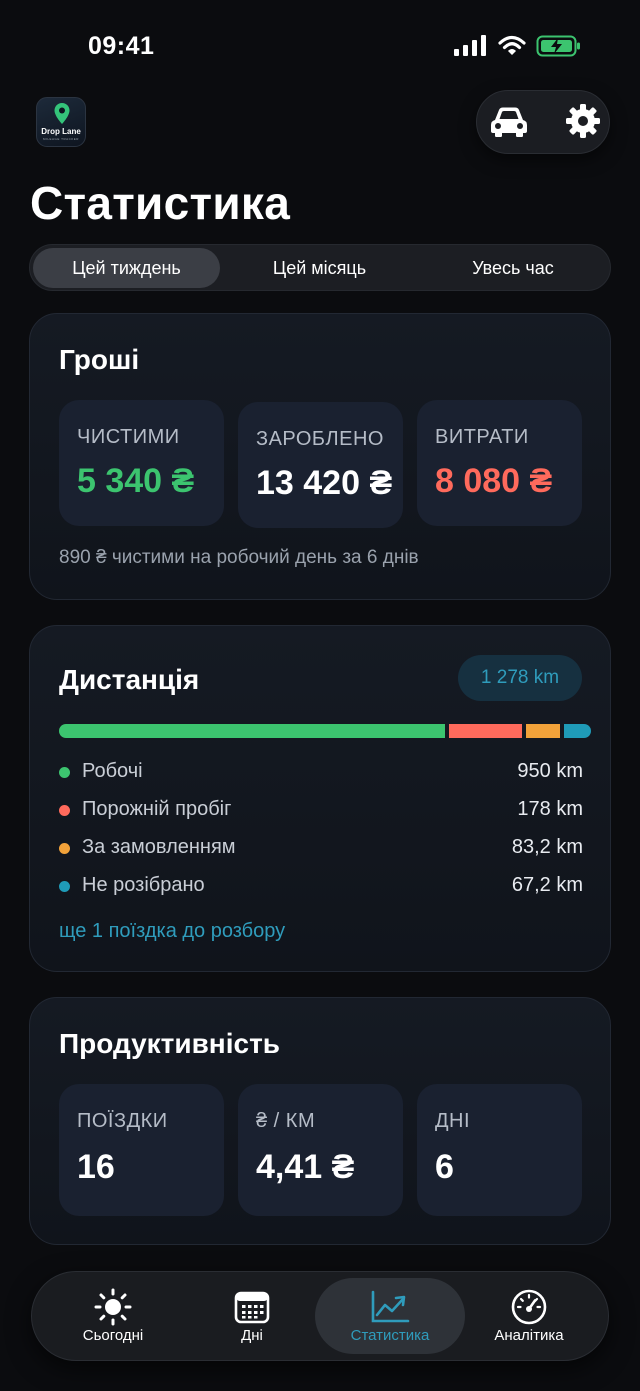 The image size is (640, 1391). I want to click on days-value: 6, so click(444, 1167).